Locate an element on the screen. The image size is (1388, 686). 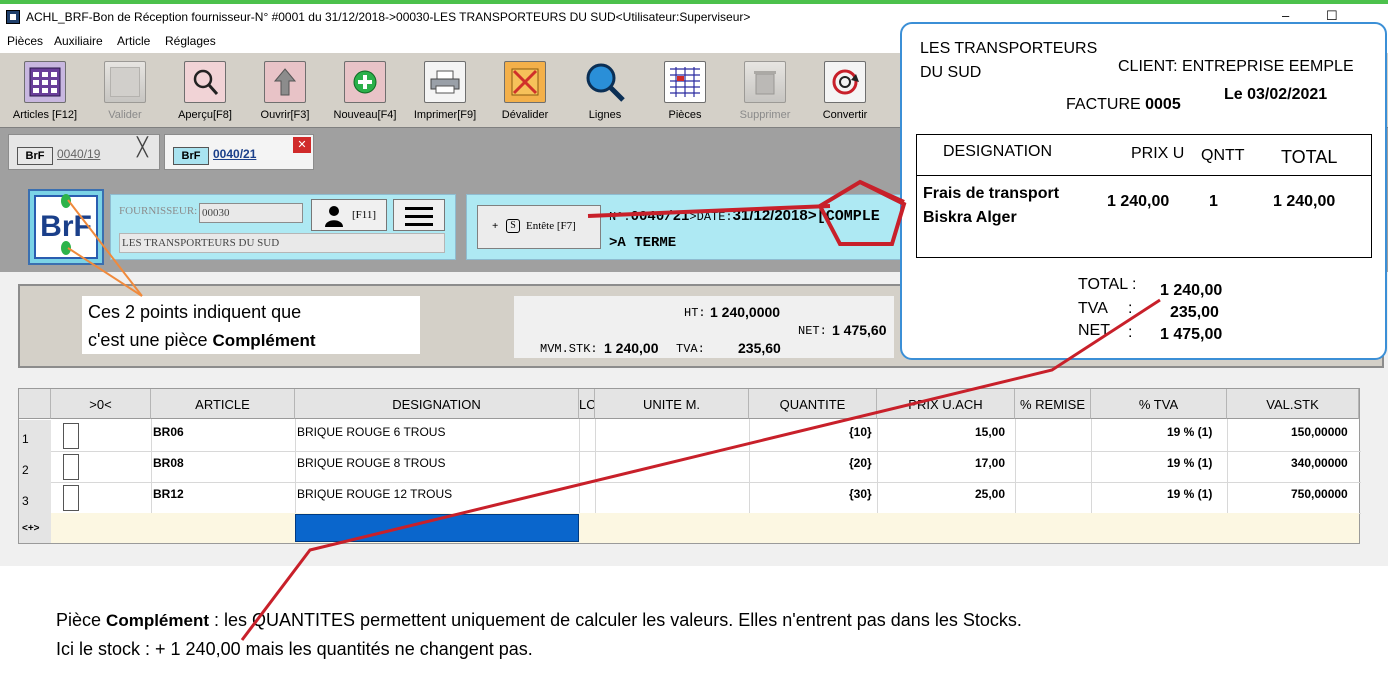
col-header-article: ARTICLE is located at coordinates (223, 404).